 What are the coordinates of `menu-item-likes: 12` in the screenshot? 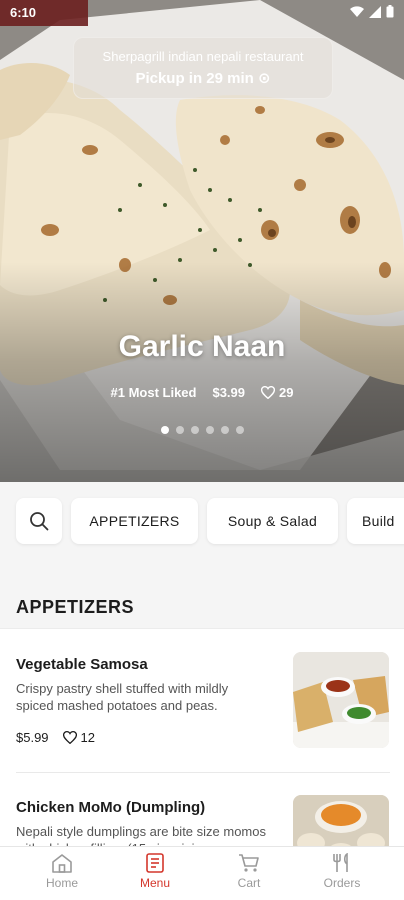 It's located at (79, 737).